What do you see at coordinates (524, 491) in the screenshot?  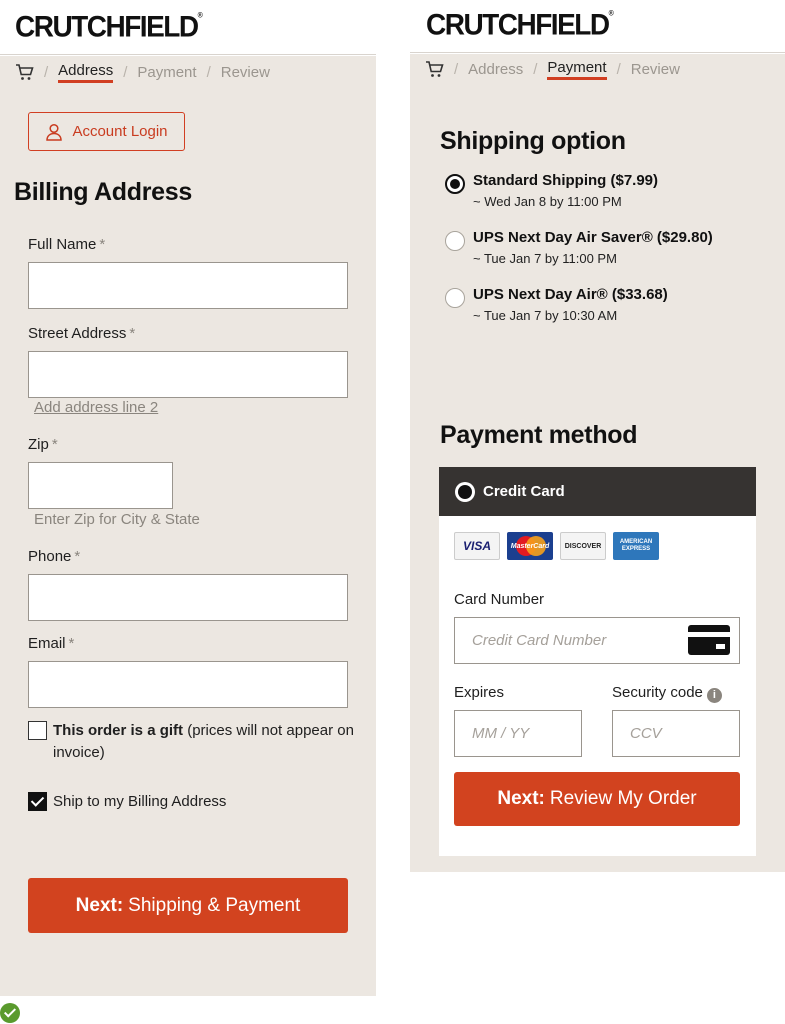 I see `credit-card-tab-label: Credit Card` at bounding box center [524, 491].